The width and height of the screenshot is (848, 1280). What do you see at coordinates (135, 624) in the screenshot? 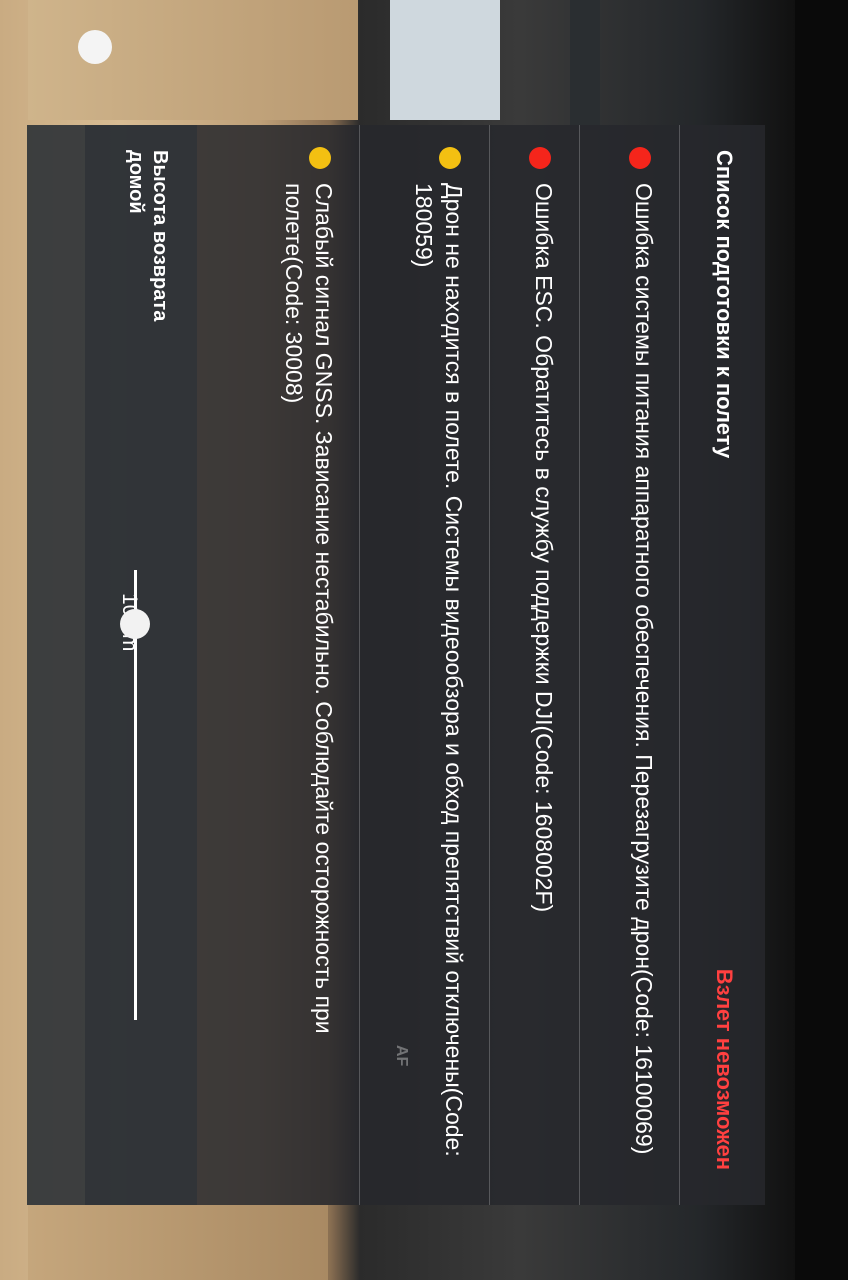
I see `slider-thumb` at bounding box center [135, 624].